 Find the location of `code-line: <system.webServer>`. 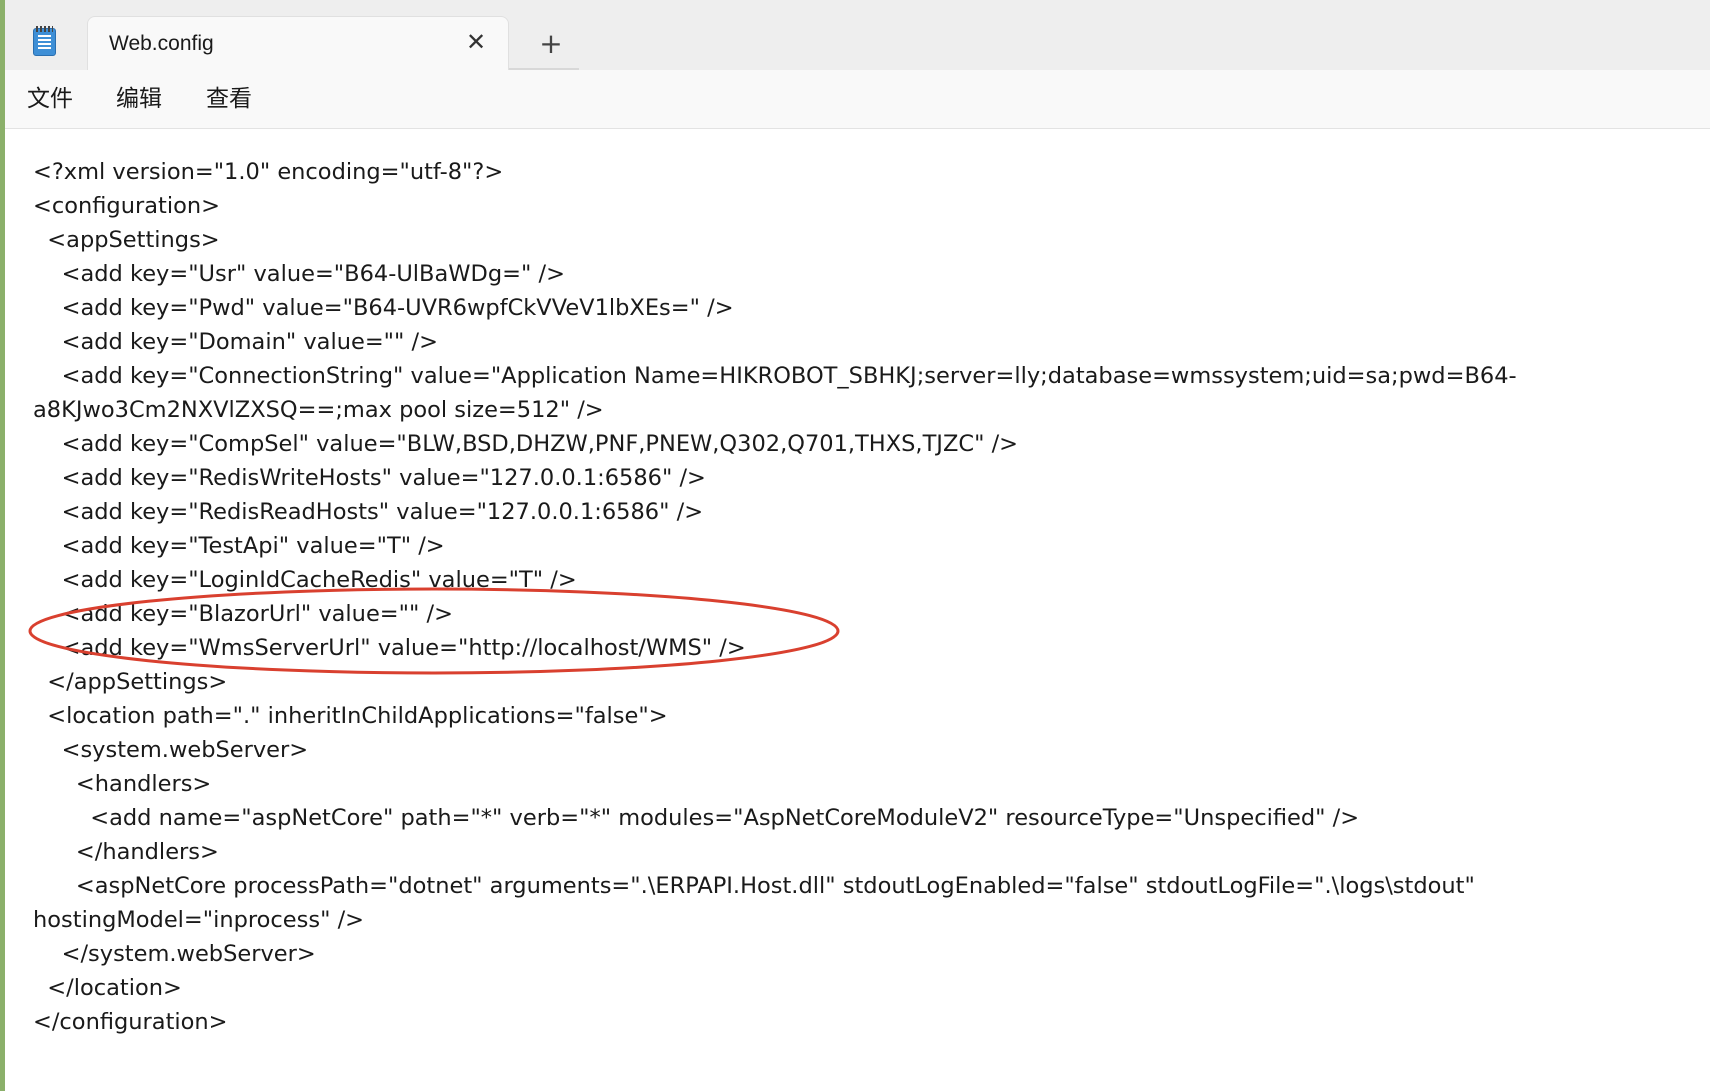

code-line: <system.webServer> is located at coordinates (171, 750).